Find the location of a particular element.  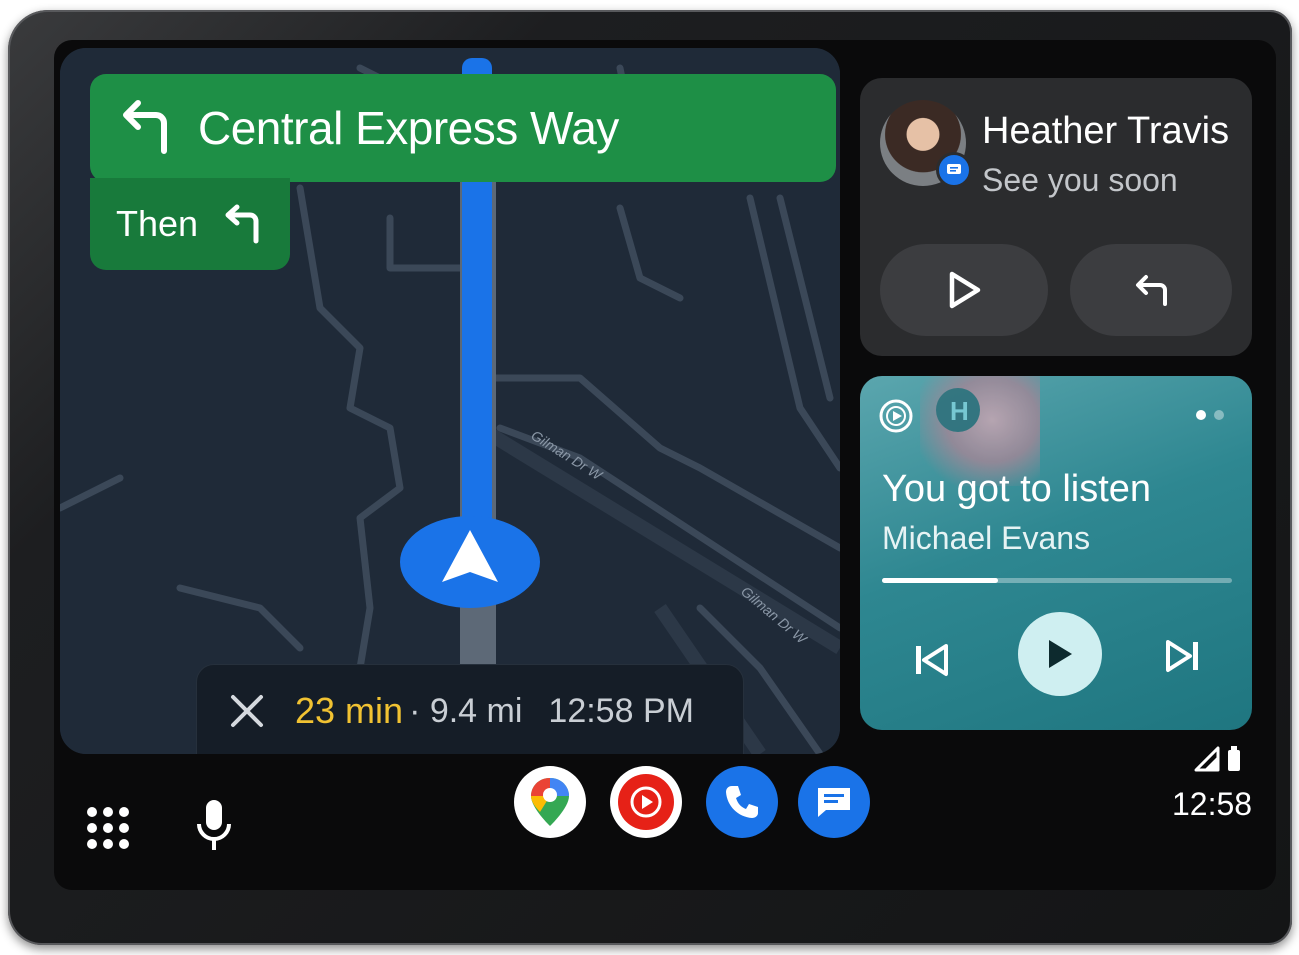

phone-app-button is located at coordinates (742, 802).